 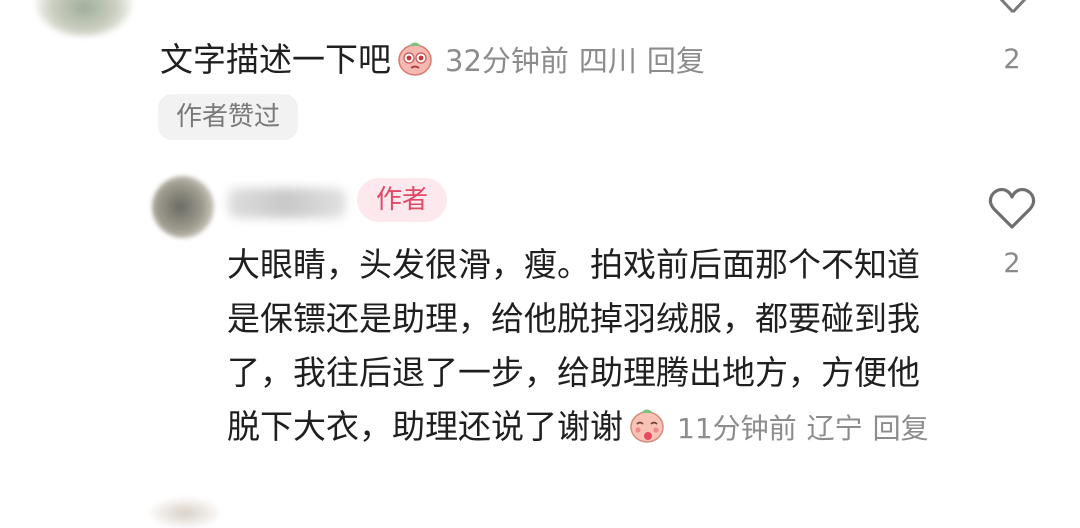 I want to click on author-avatar, so click(x=183, y=207).